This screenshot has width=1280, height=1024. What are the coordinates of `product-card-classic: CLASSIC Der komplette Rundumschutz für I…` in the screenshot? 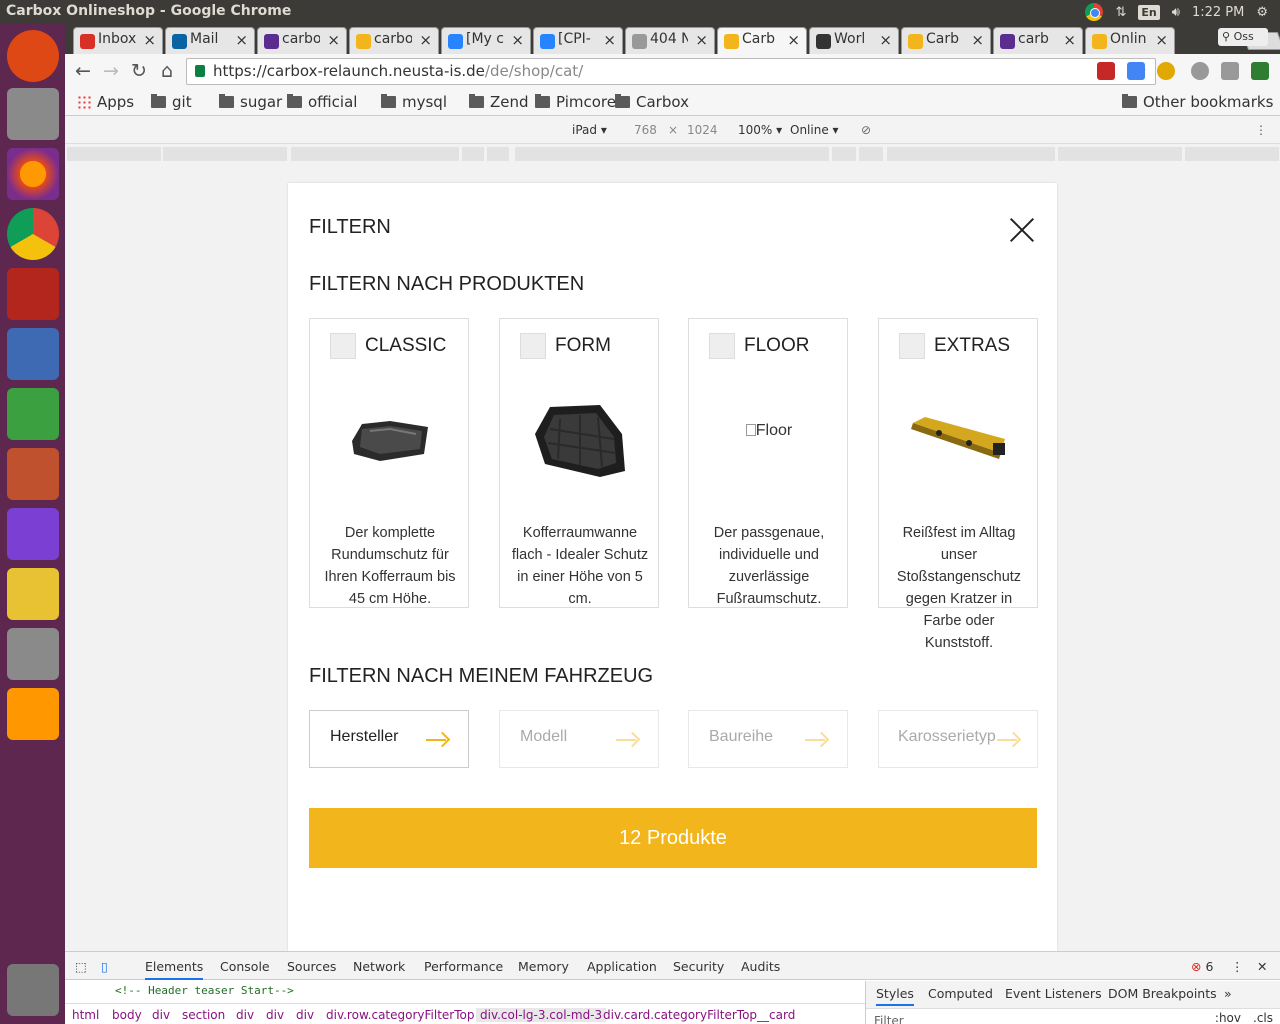 It's located at (389, 463).